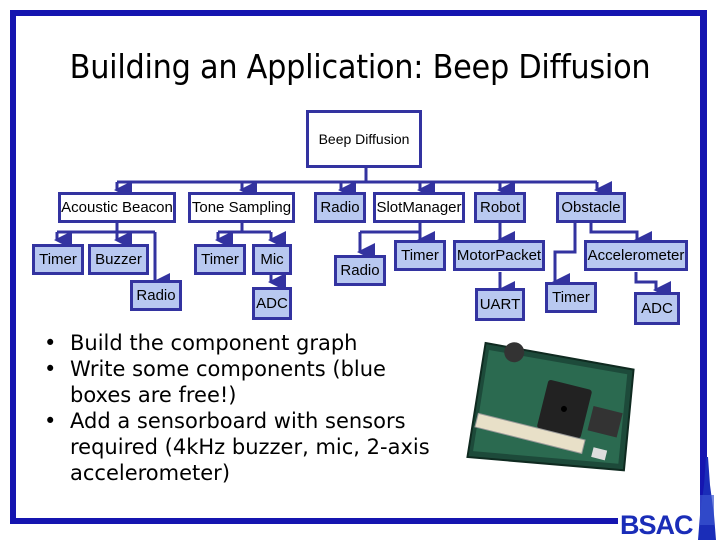 Image resolution: width=720 pixels, height=541 pixels. What do you see at coordinates (241, 207) in the screenshot?
I see `node-tone-sampling: Tone Sampling` at bounding box center [241, 207].